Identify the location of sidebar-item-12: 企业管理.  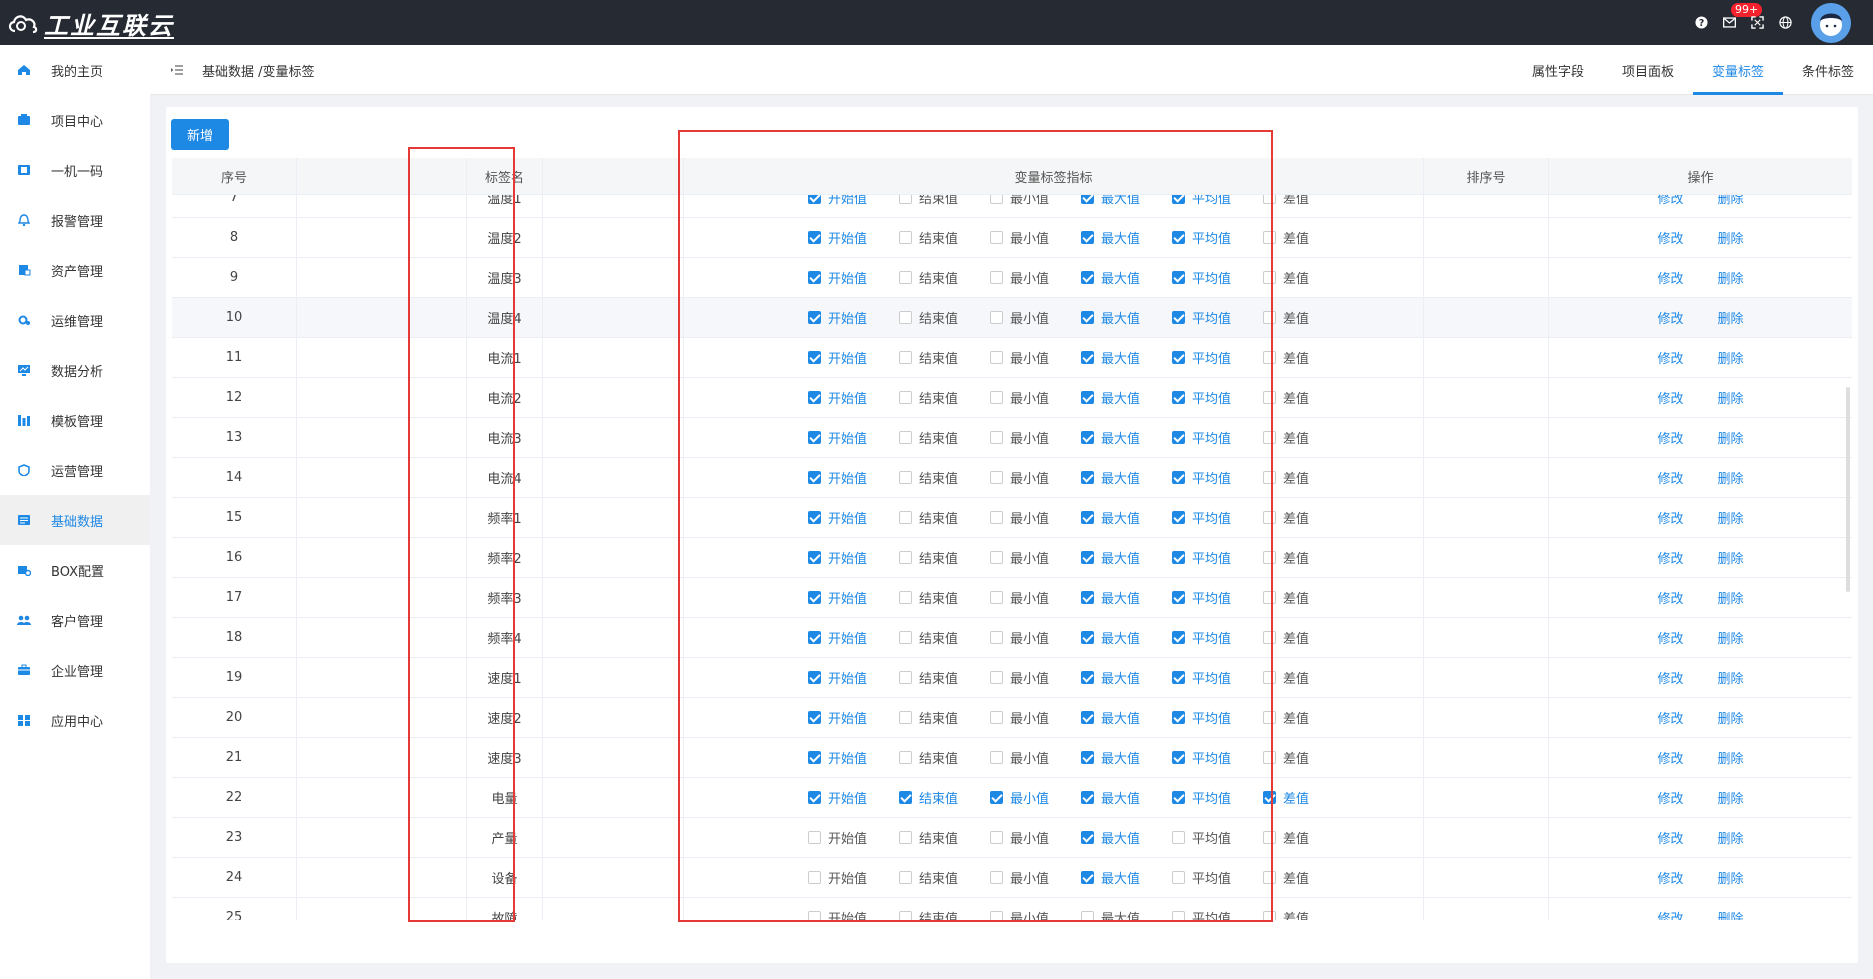
(75, 670).